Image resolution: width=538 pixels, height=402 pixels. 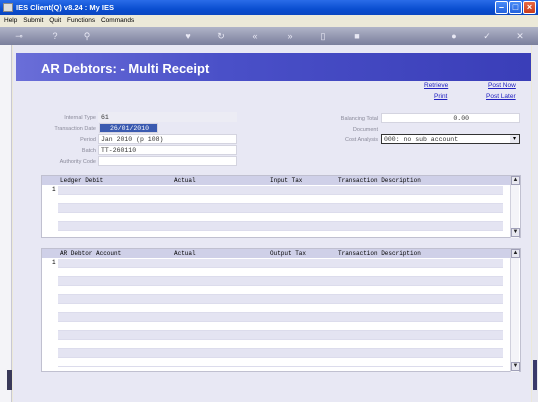 What do you see at coordinates (77, 162) in the screenshot?
I see `authority-code-label: Authority Code` at bounding box center [77, 162].